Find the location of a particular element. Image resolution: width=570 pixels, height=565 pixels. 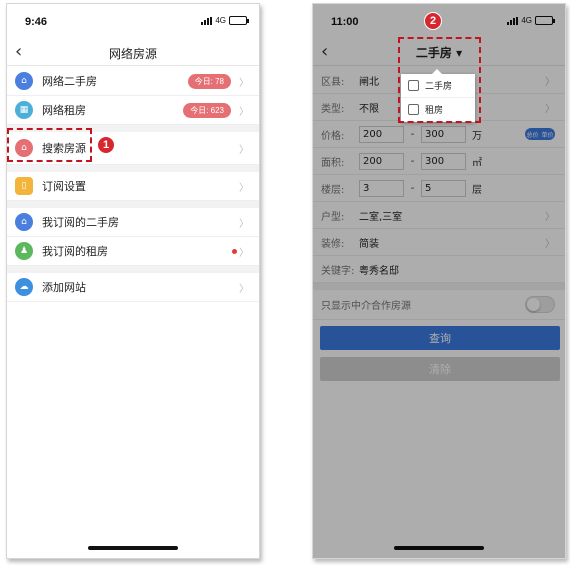

floor-max-input: 5 is located at coordinates (443, 188).